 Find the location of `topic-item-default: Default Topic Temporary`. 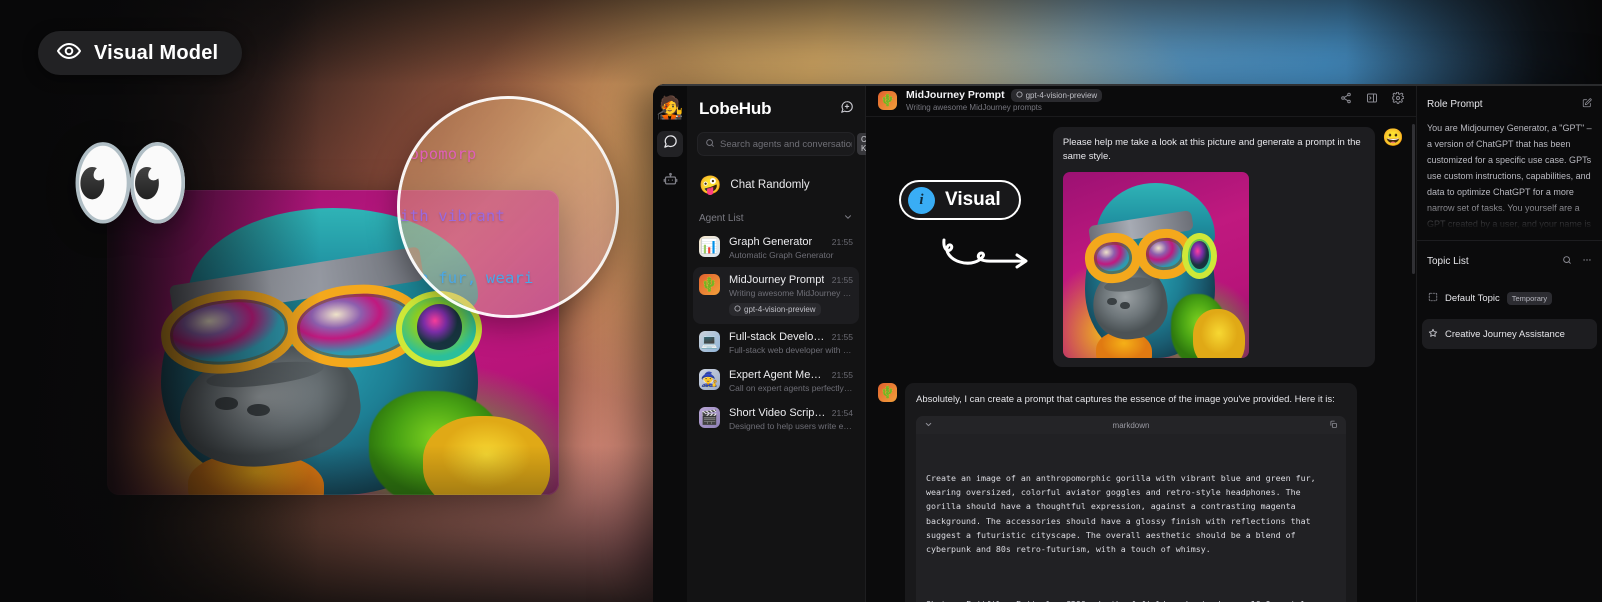

topic-item-default: Default Topic Temporary is located at coordinates (1509, 298).